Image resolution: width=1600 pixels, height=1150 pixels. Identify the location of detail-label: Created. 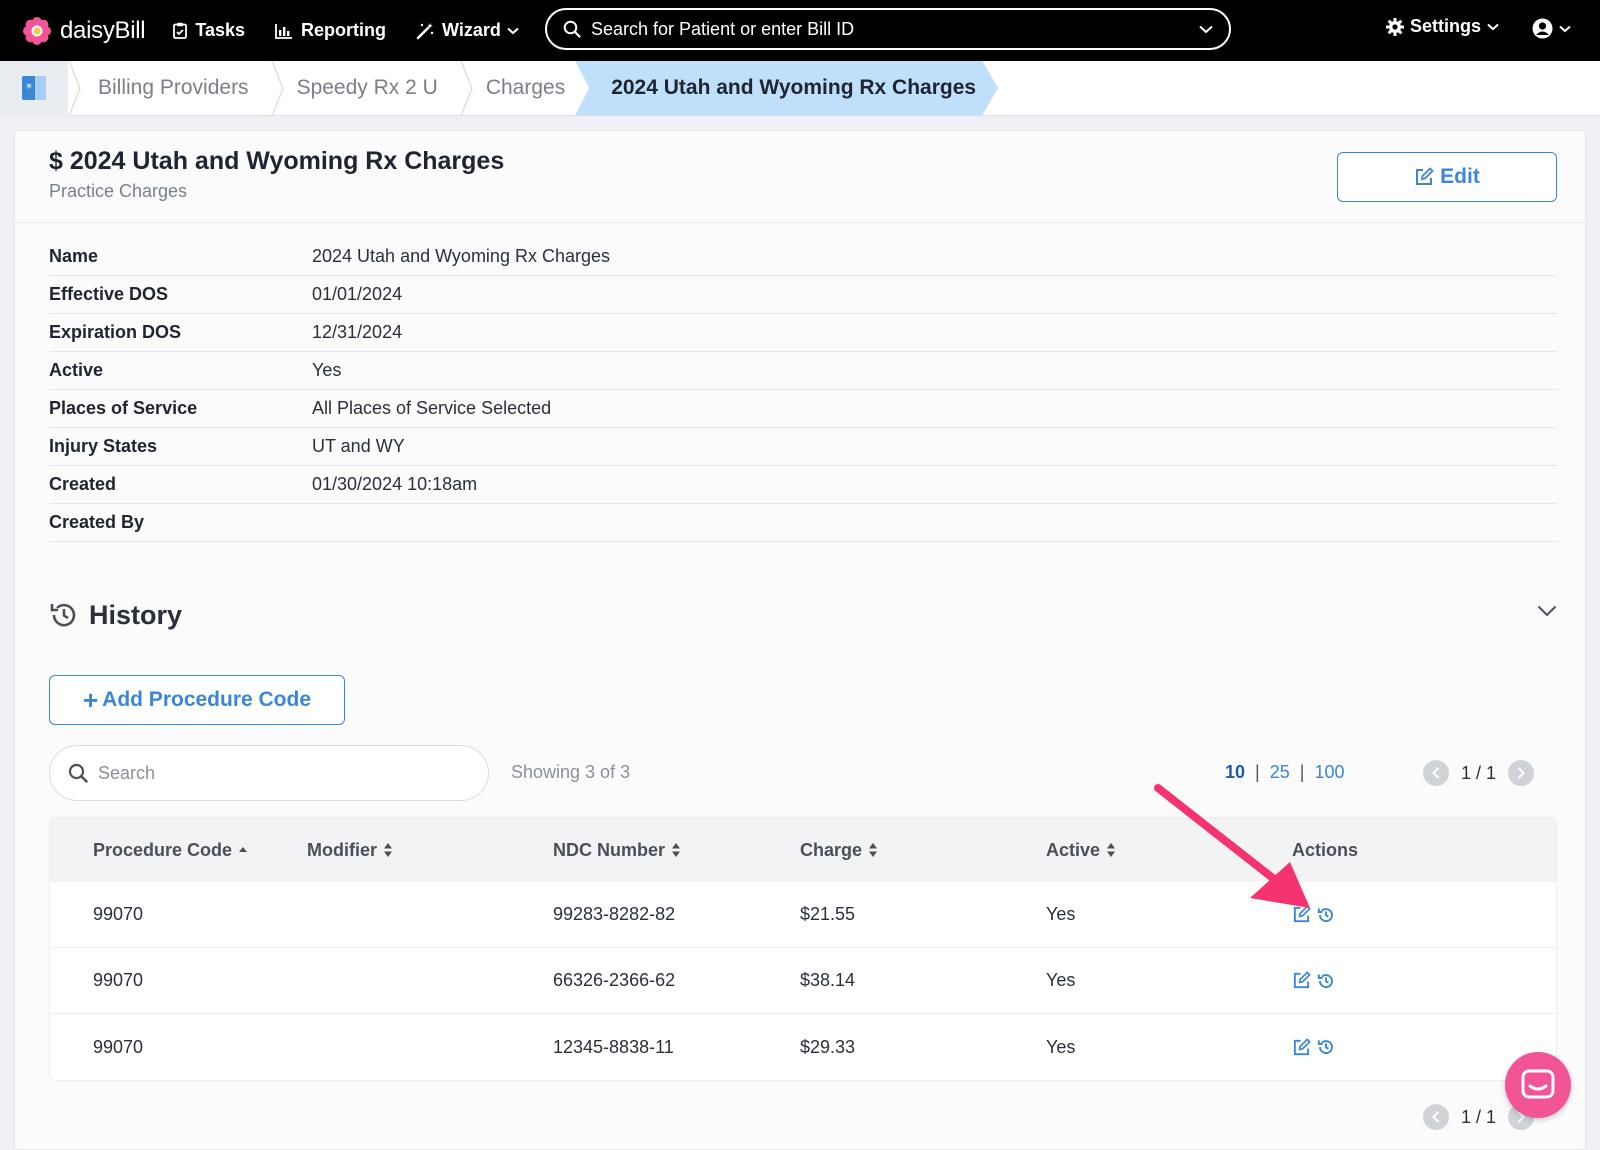
(83, 484).